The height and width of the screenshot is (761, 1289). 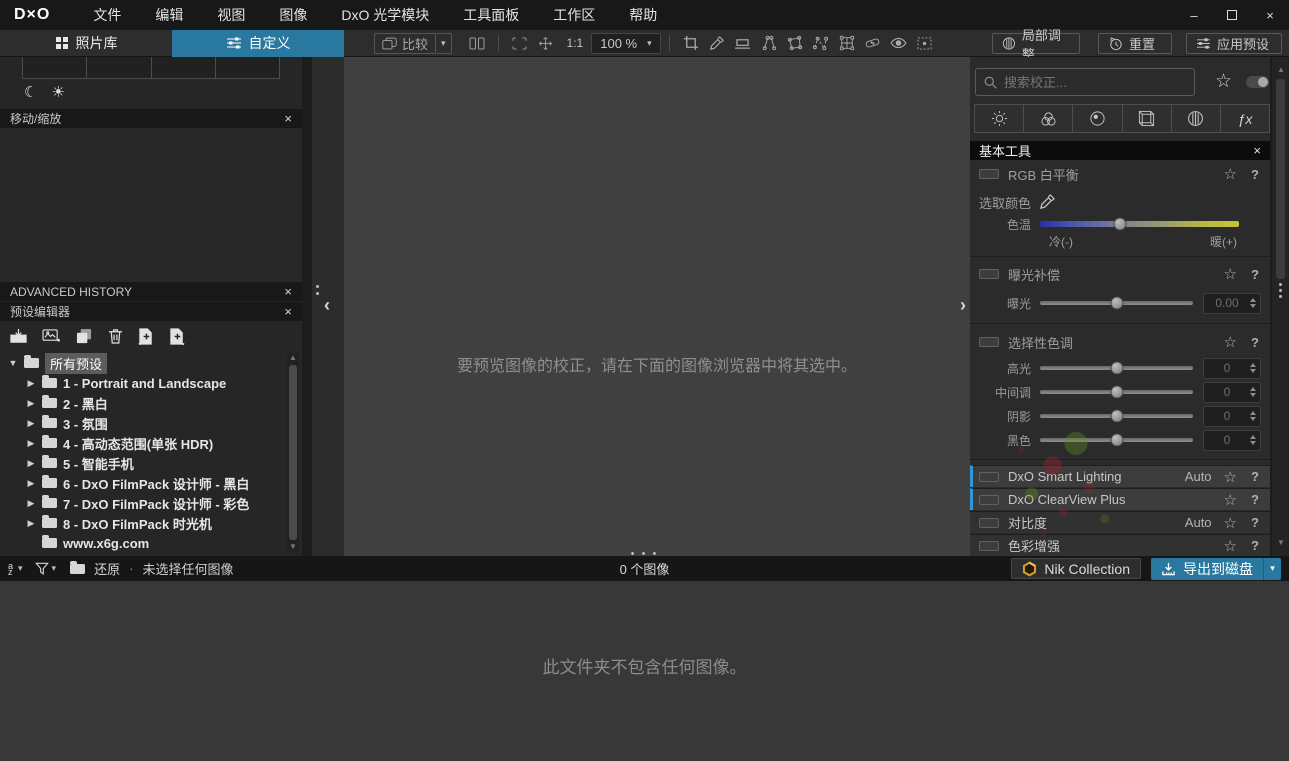 What do you see at coordinates (1234, 43) in the screenshot?
I see `apply-preset-button: 应用预设` at bounding box center [1234, 43].